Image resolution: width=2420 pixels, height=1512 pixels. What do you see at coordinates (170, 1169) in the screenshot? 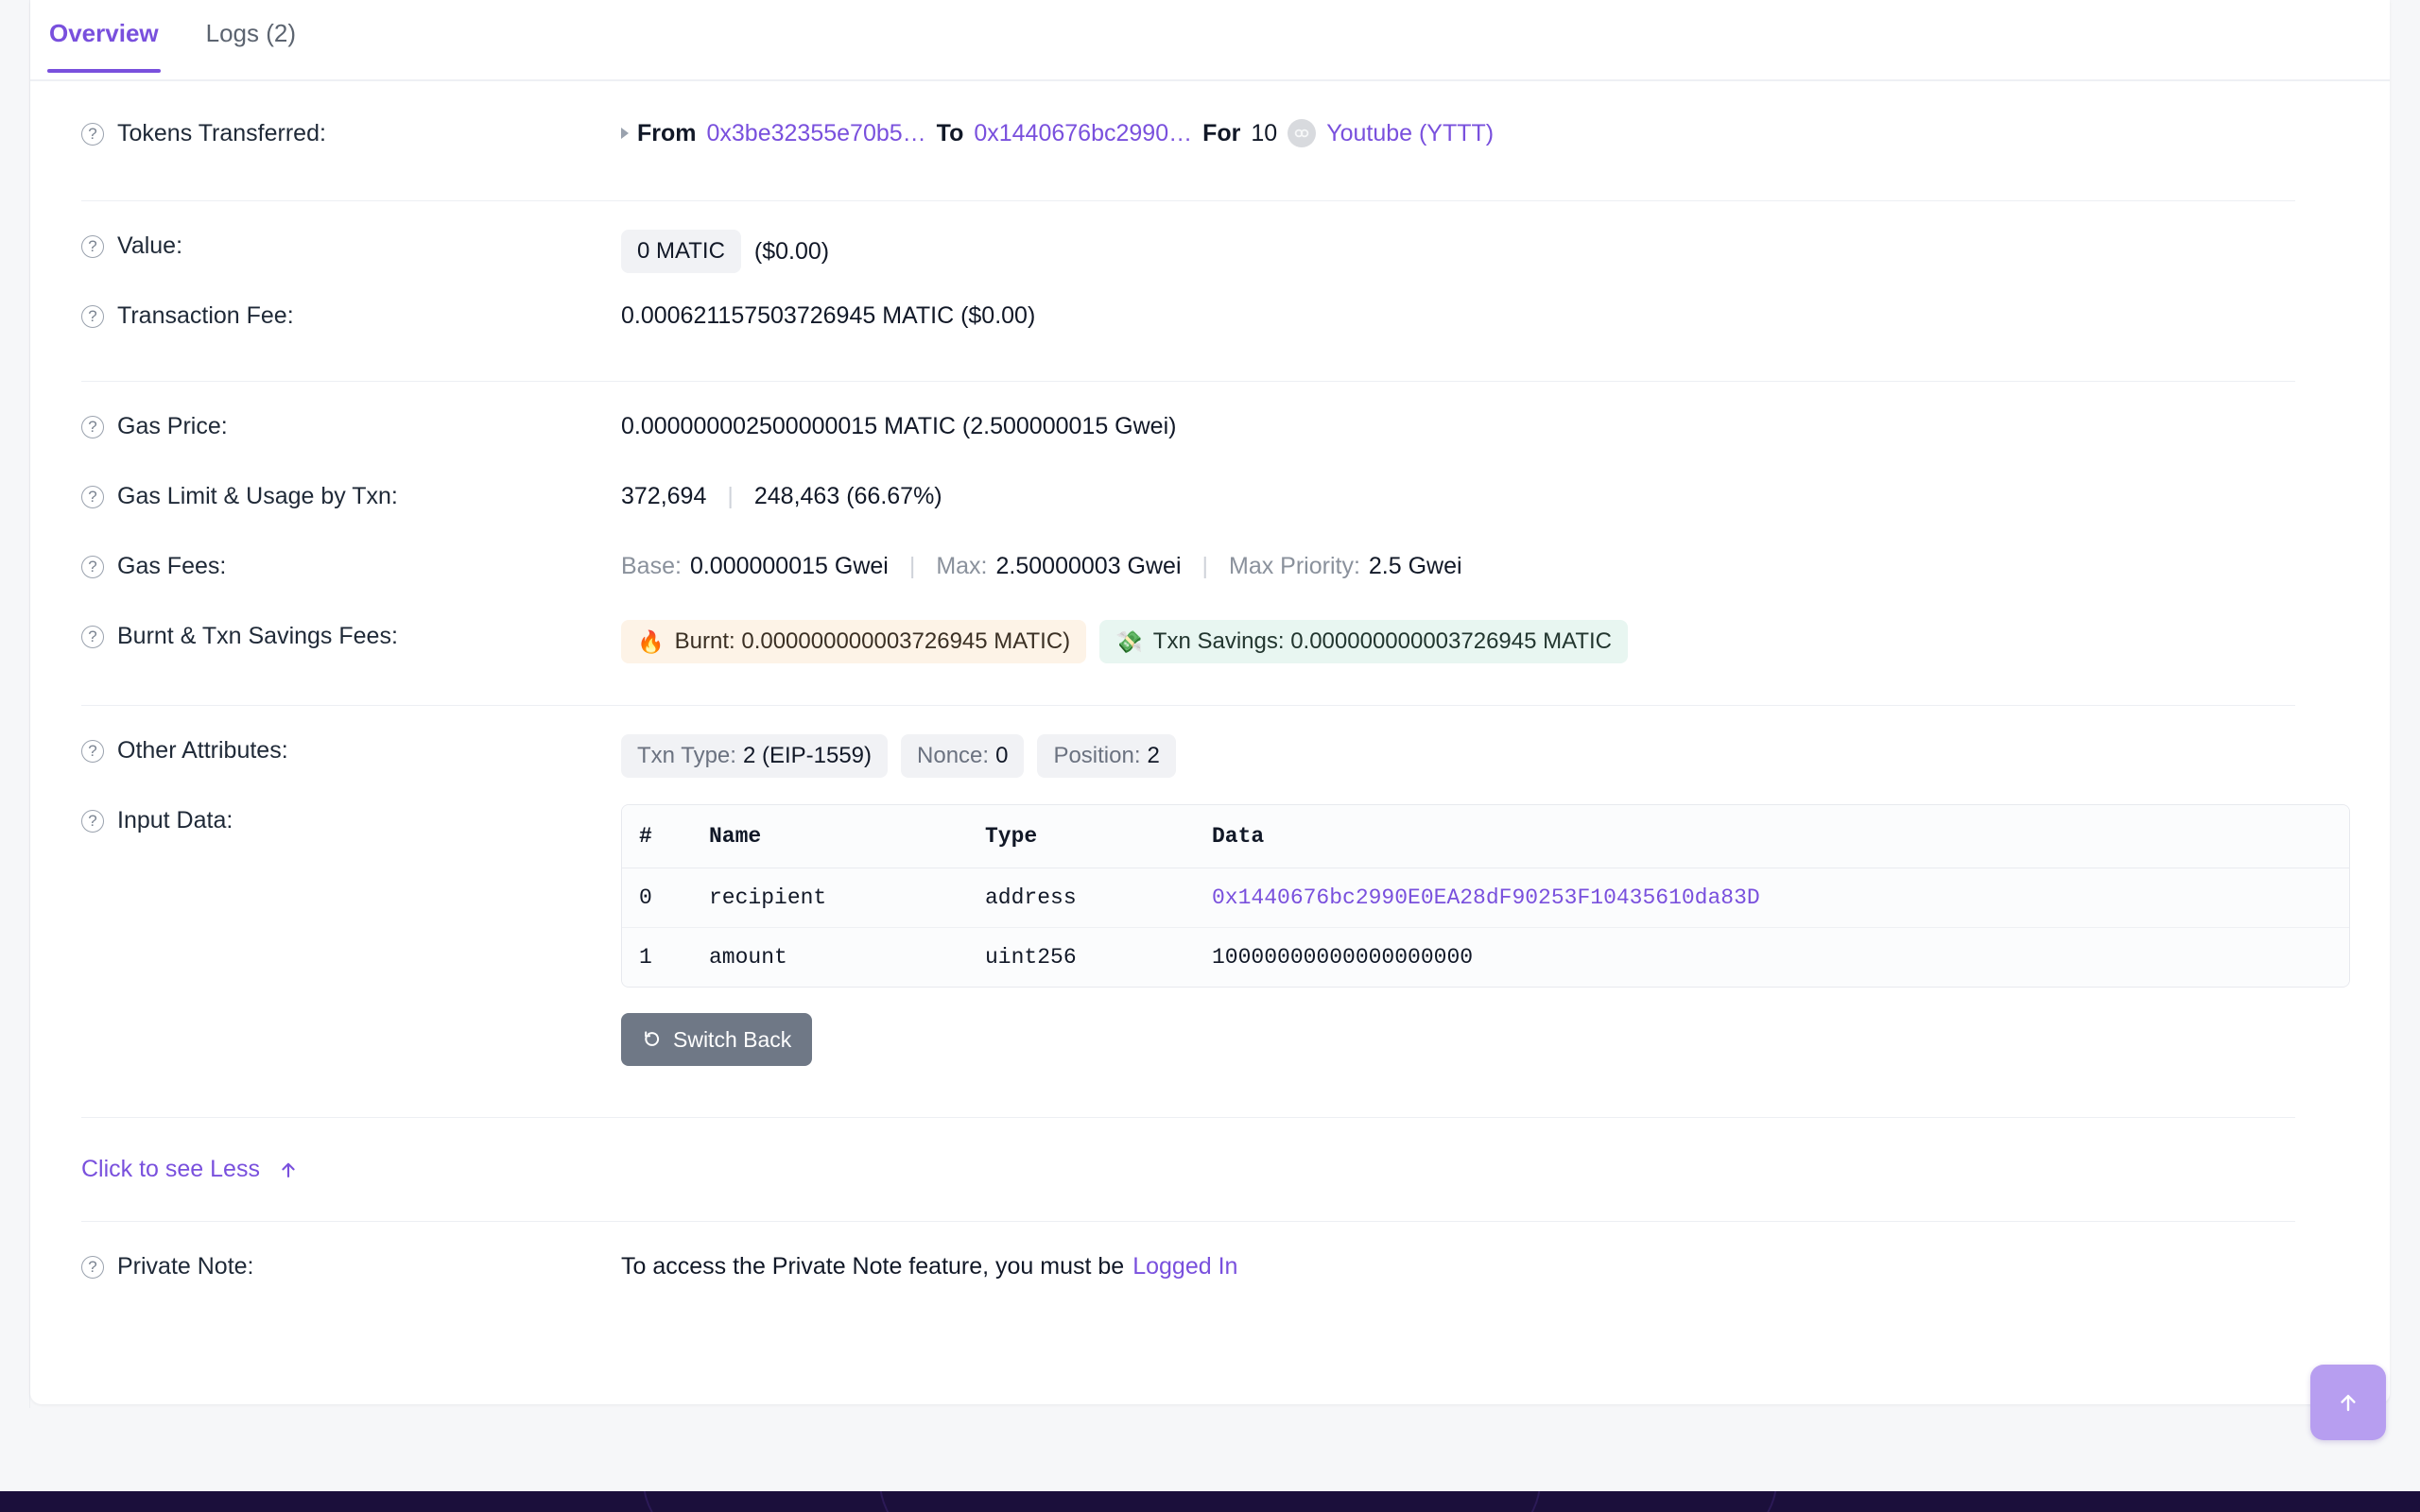
I see `see-less-label: Click to see Less` at bounding box center [170, 1169].